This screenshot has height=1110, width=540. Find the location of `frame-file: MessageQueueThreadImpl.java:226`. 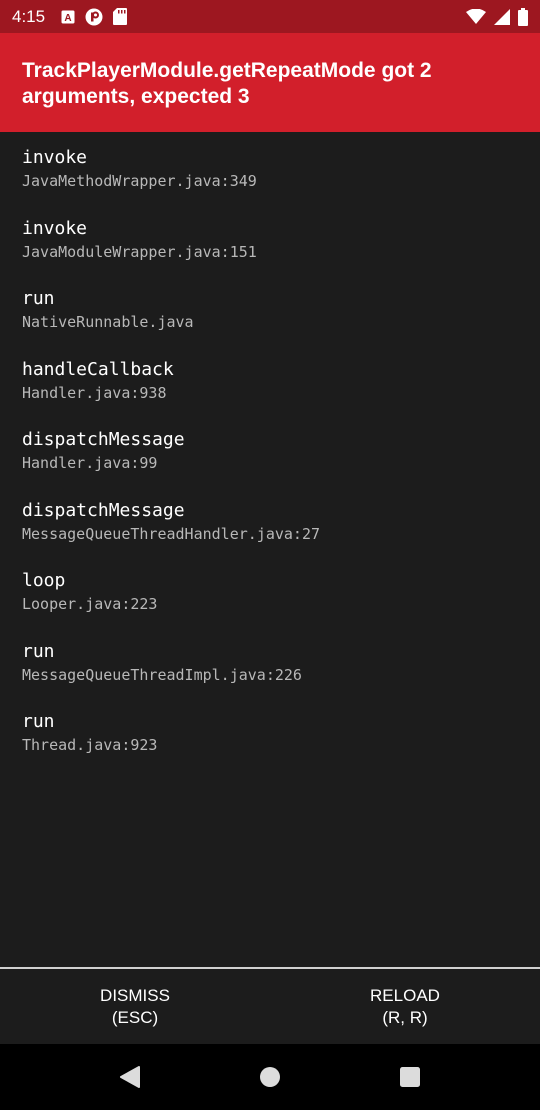

frame-file: MessageQueueThreadImpl.java:226 is located at coordinates (162, 674).